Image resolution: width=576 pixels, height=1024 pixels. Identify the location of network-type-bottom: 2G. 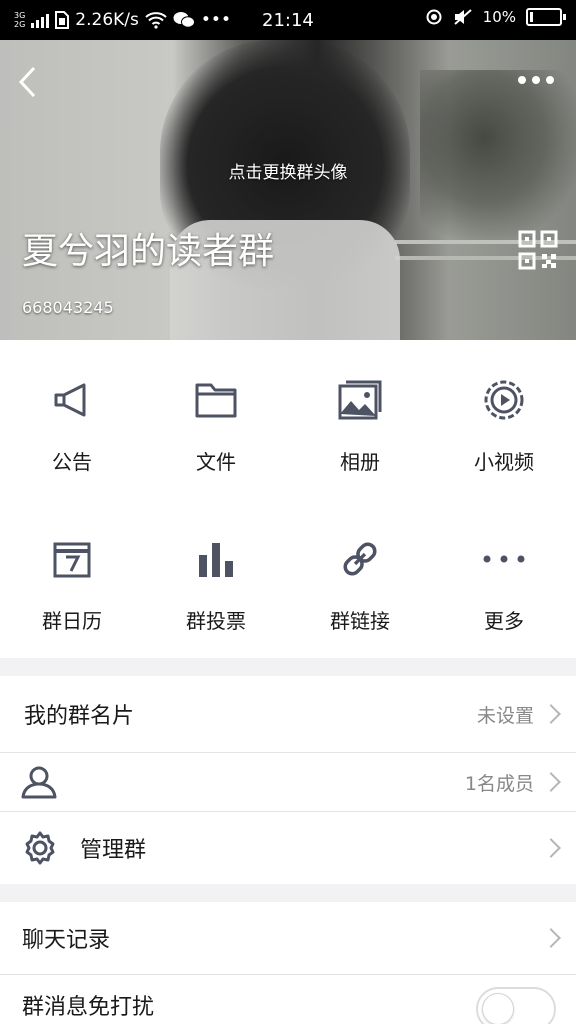
(20, 24).